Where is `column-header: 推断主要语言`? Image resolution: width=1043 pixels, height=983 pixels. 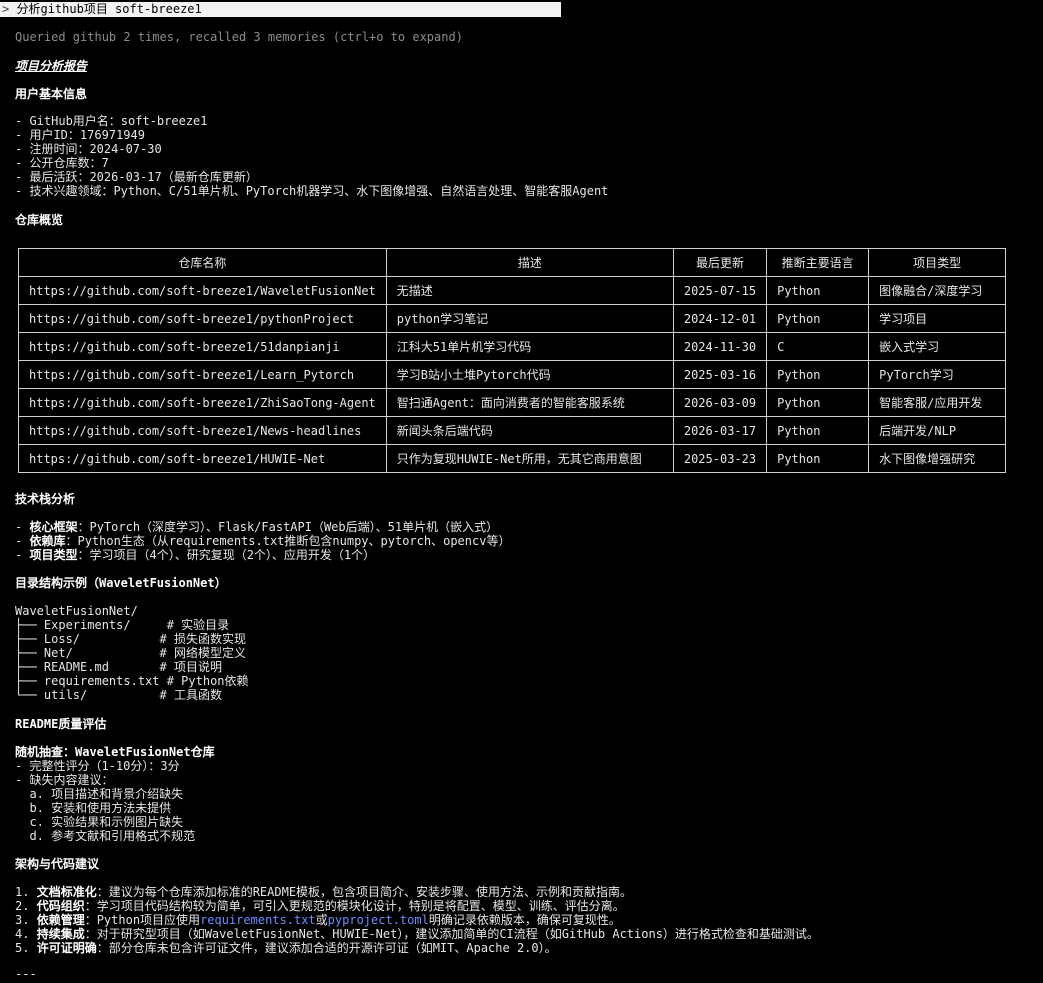 column-header: 推断主要语言 is located at coordinates (818, 262).